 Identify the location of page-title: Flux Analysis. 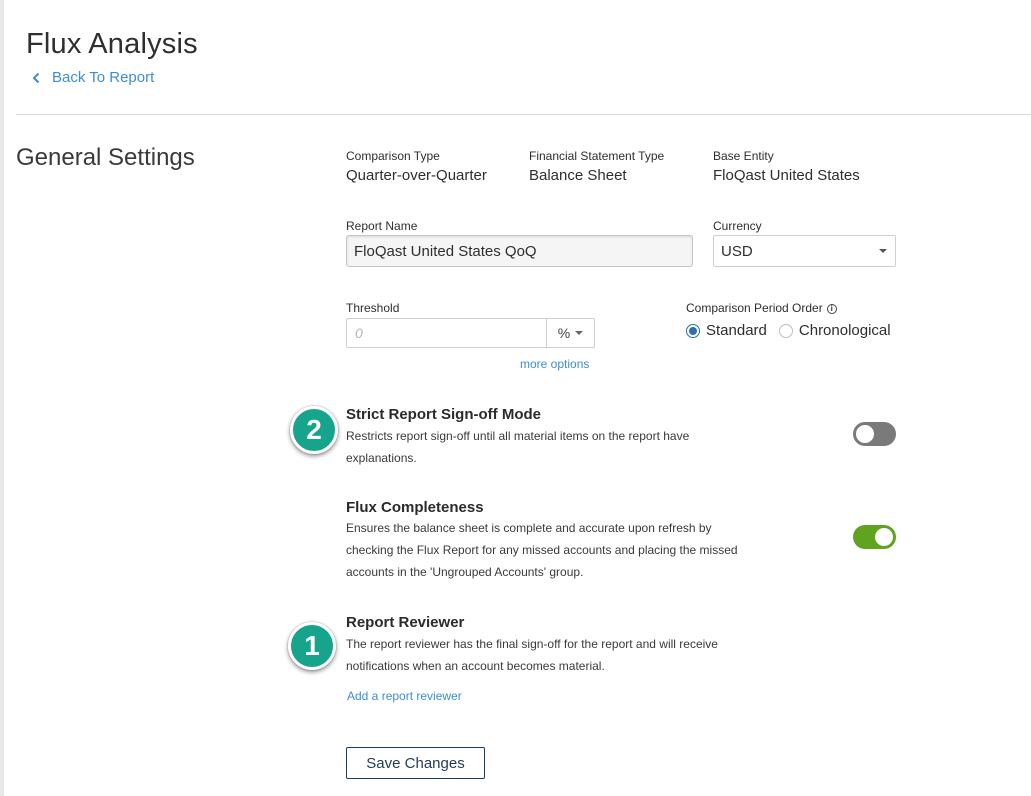
(112, 44).